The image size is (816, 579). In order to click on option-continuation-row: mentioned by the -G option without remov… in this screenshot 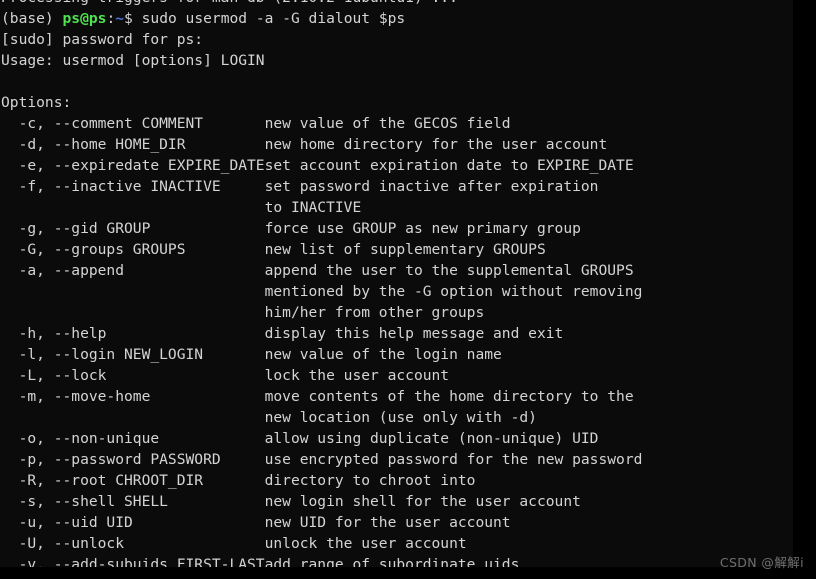, I will do `click(322, 291)`.